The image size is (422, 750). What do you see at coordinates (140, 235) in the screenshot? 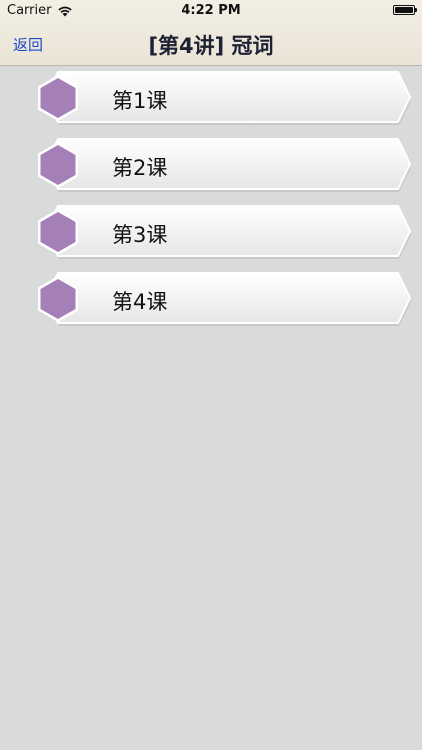
I see `lesson-label: 第3课` at bounding box center [140, 235].